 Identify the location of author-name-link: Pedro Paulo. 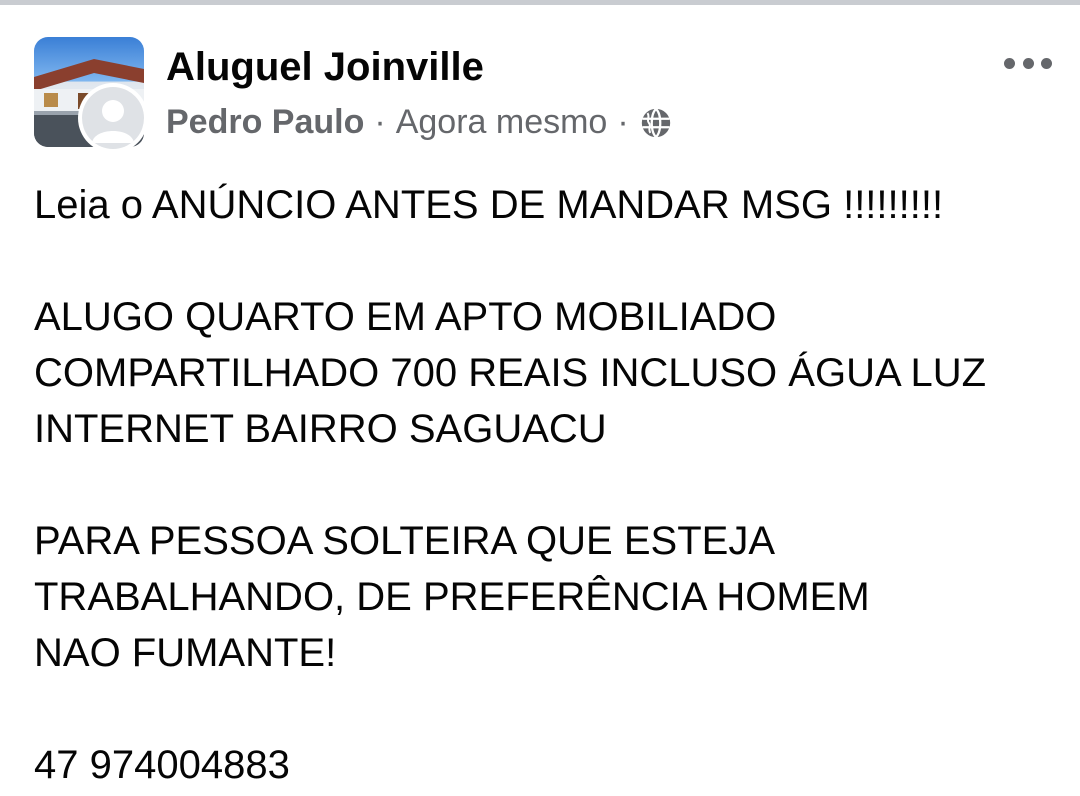
(265, 122).